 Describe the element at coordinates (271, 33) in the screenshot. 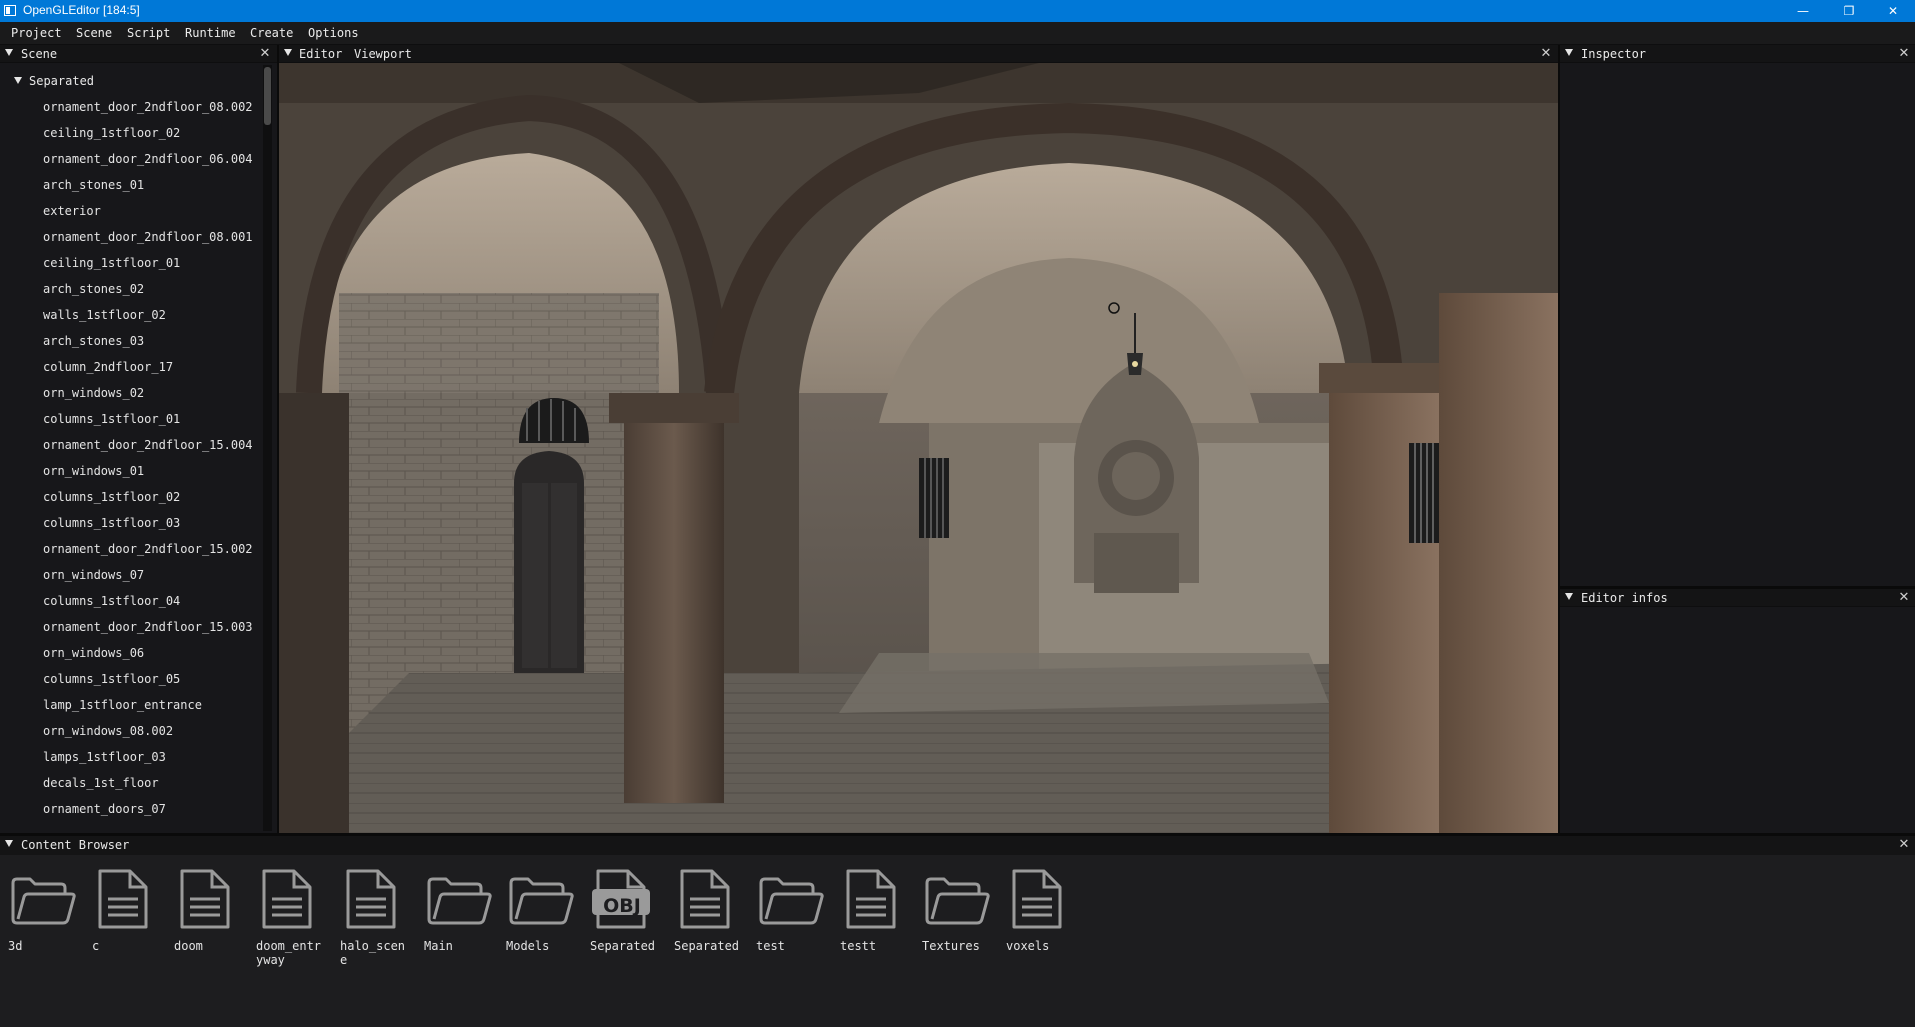

I see `menu-create: Create` at that location.